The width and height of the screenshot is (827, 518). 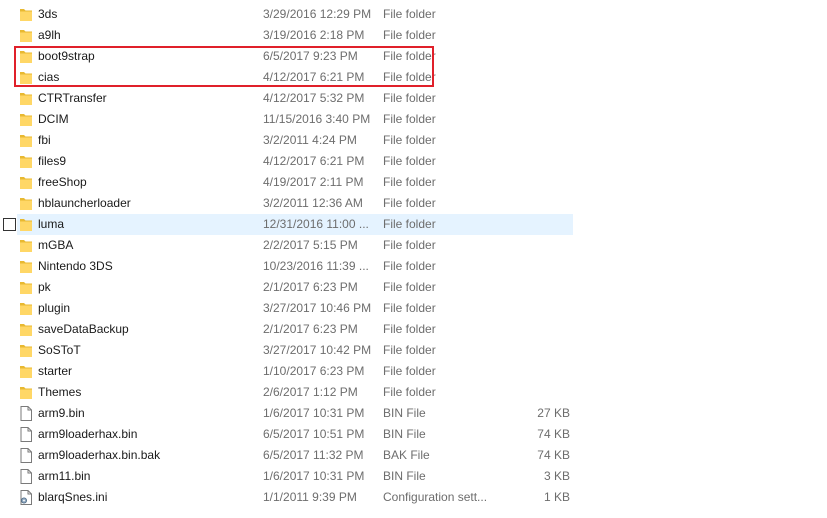 What do you see at coordinates (314, 371) in the screenshot?
I see `file-date-modified: 1/10/2017 6:23 PM` at bounding box center [314, 371].